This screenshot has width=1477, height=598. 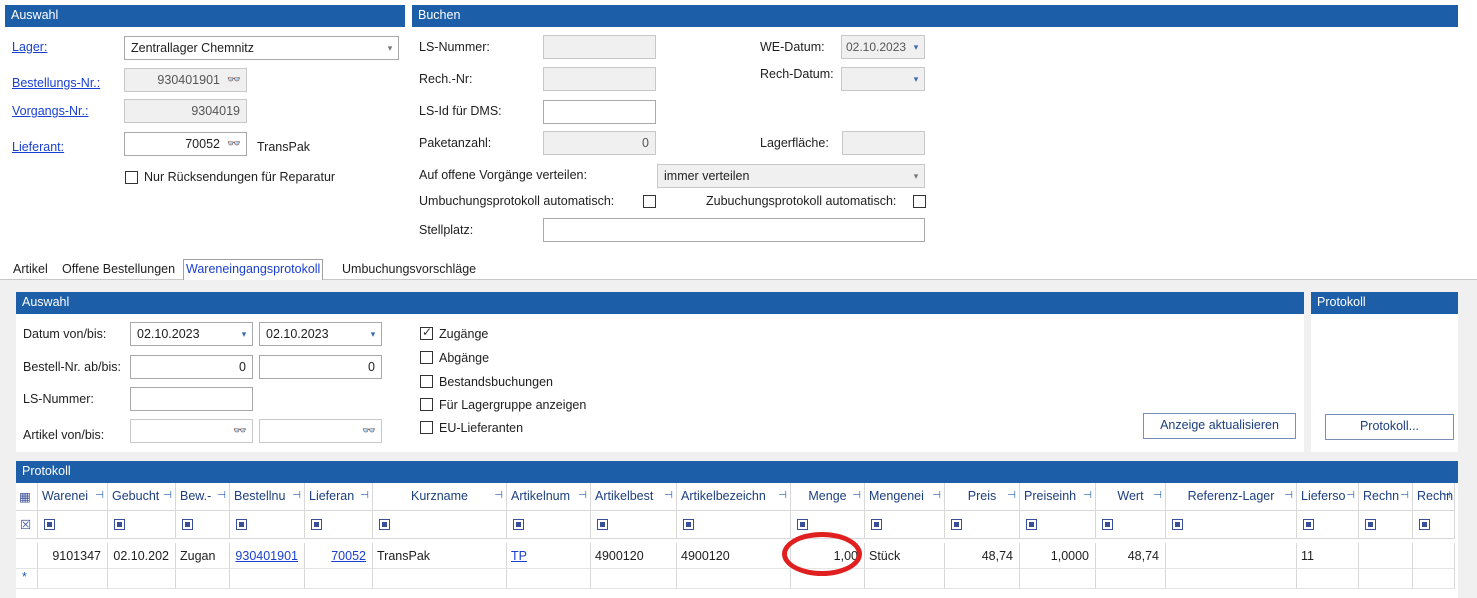 What do you see at coordinates (191, 367) in the screenshot?
I see `bestellnr-von-field: 0` at bounding box center [191, 367].